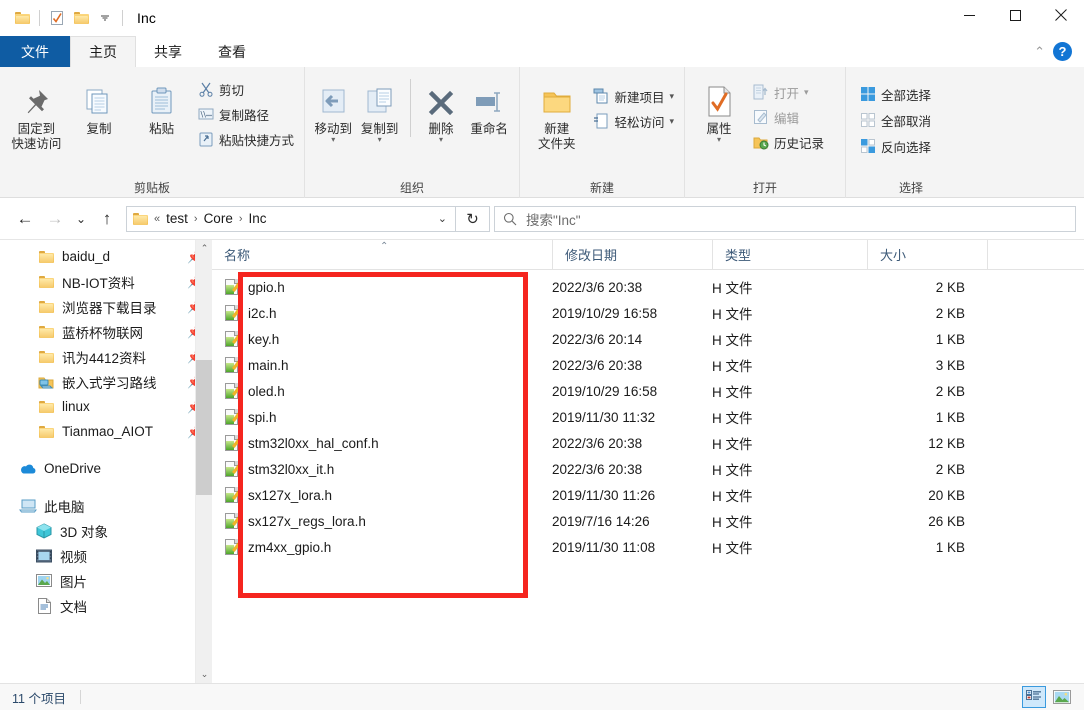 The height and width of the screenshot is (710, 1084). I want to click on table-row: spi.h 2019/11/30 11:32 H 文件 1 KB, so click(648, 417).